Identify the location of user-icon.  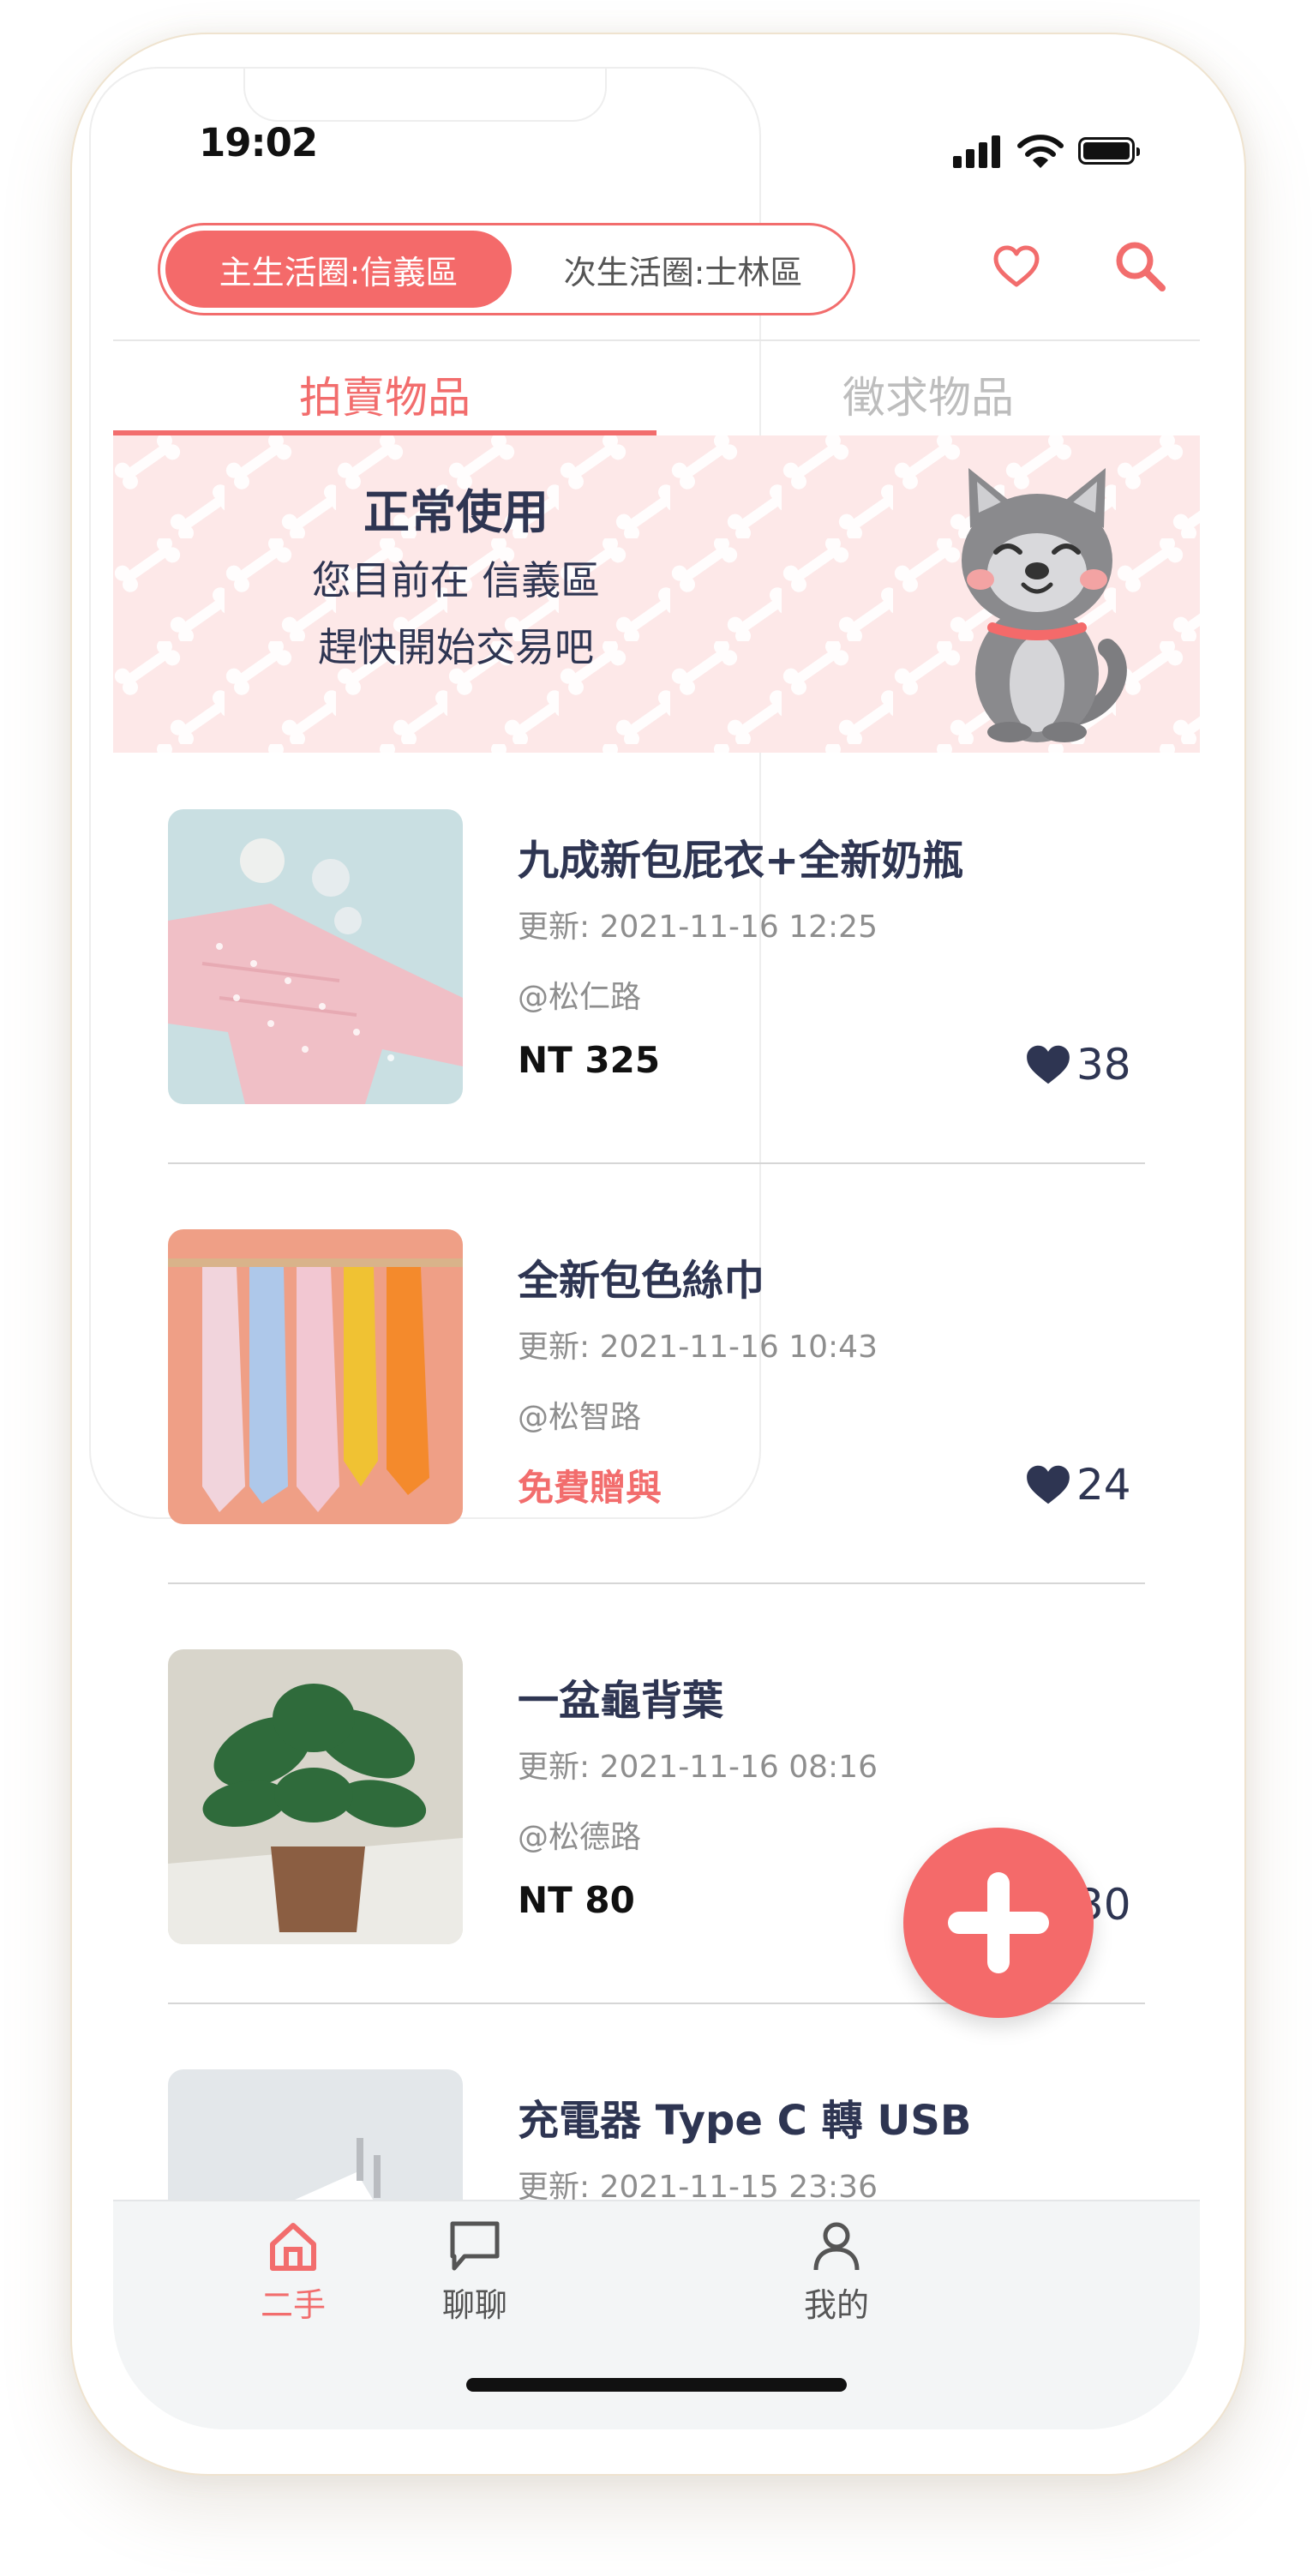
(836, 2246).